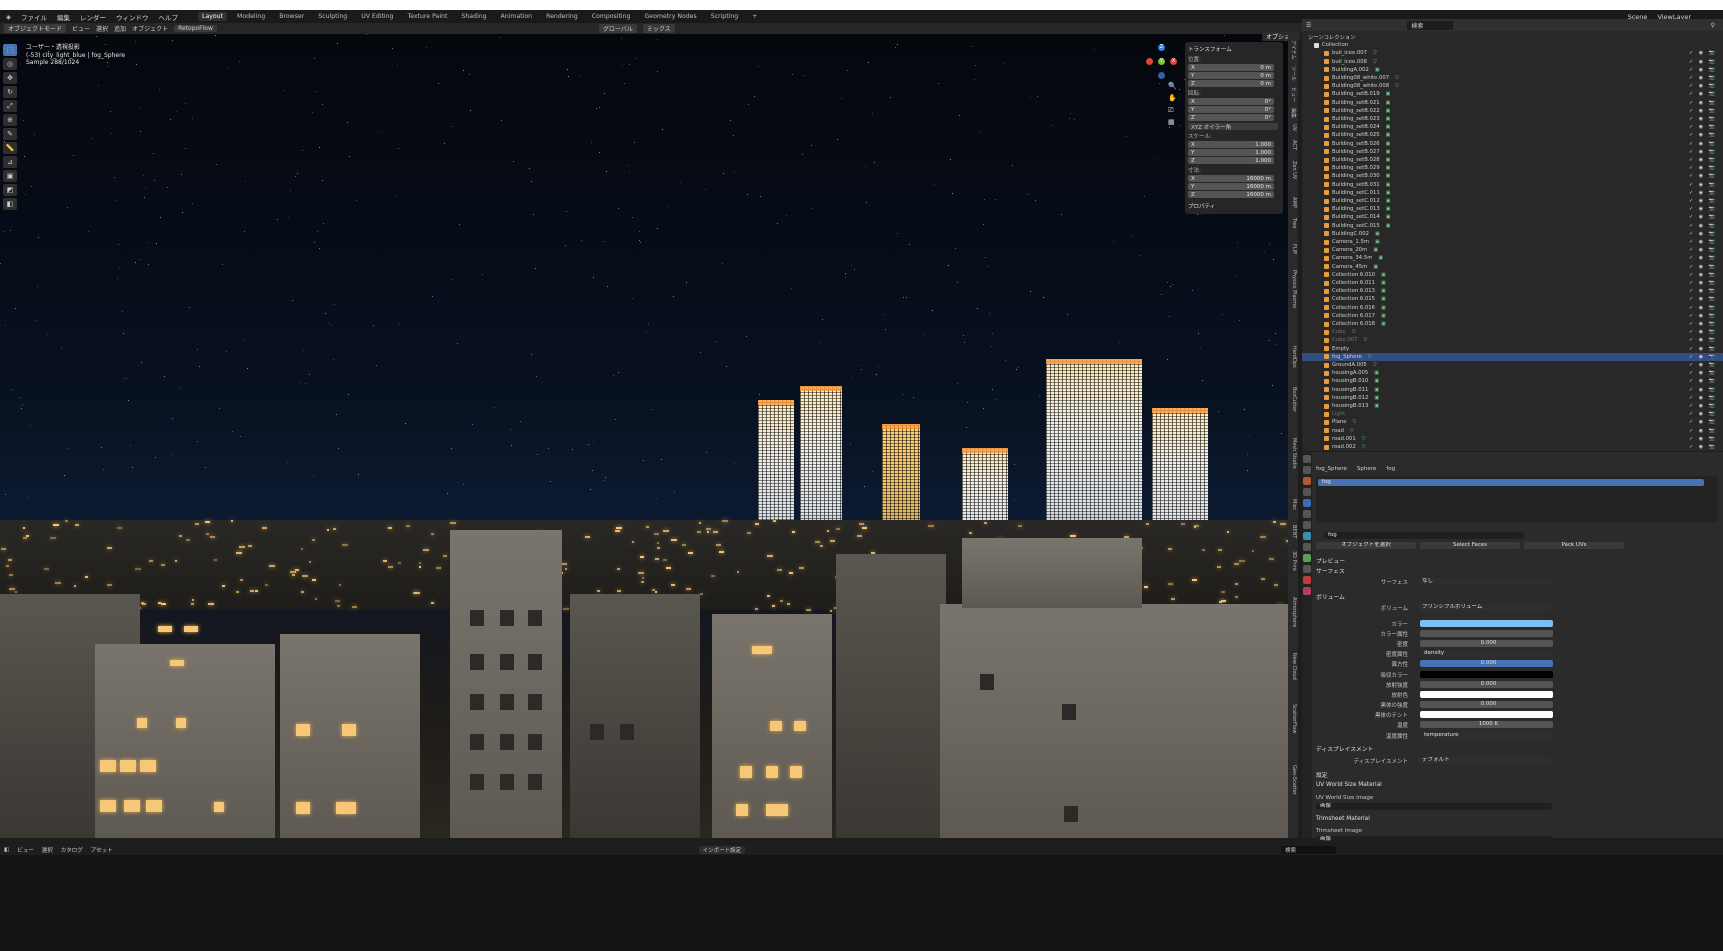 Image resolution: width=1723 pixels, height=951 pixels. I want to click on outliner-item: Camera_1.5m ▣ ✓ ◉ 📷, so click(1512, 242).